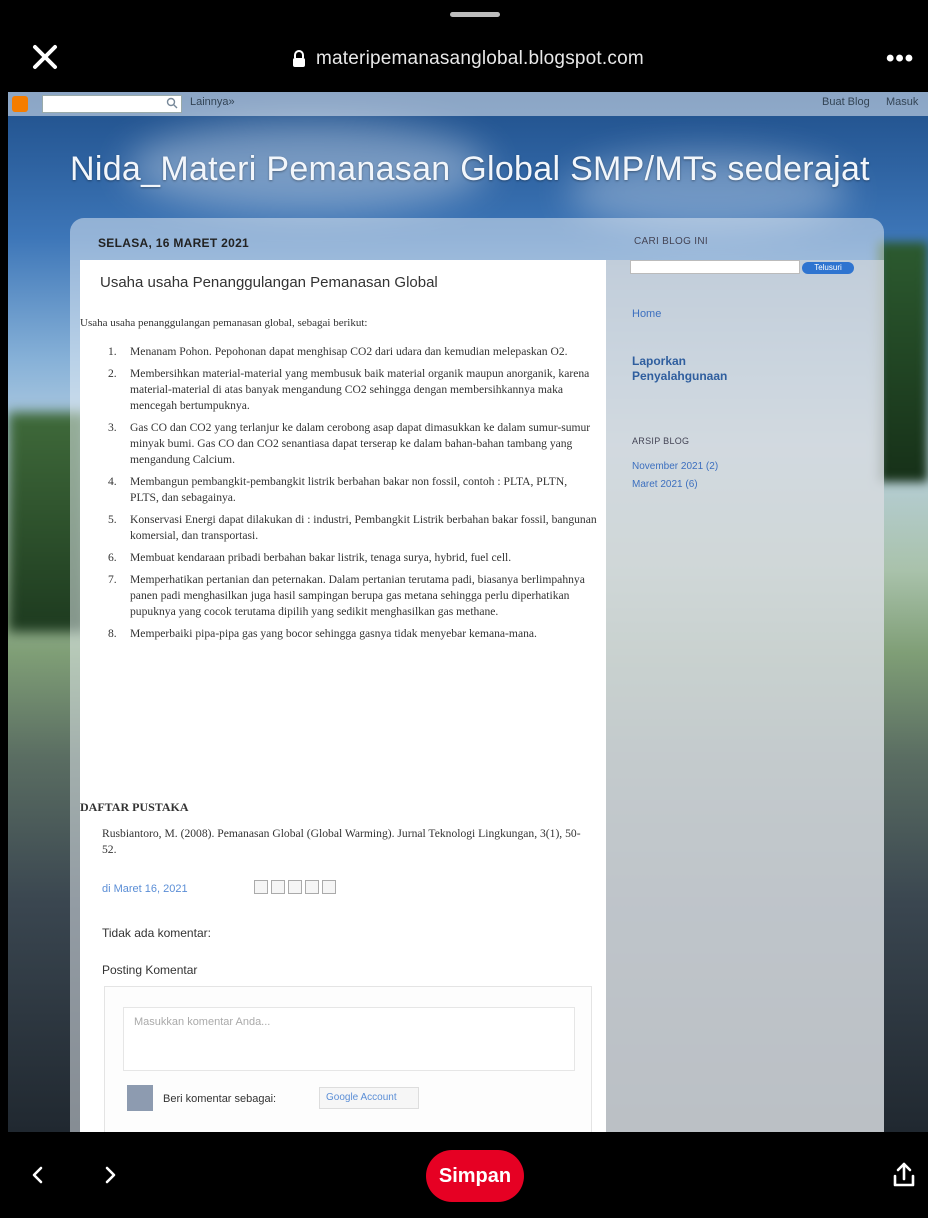 The height and width of the screenshot is (1218, 928). I want to click on browser-top-bar: materipemanasanglobal.blogspot.com •••, so click(464, 46).